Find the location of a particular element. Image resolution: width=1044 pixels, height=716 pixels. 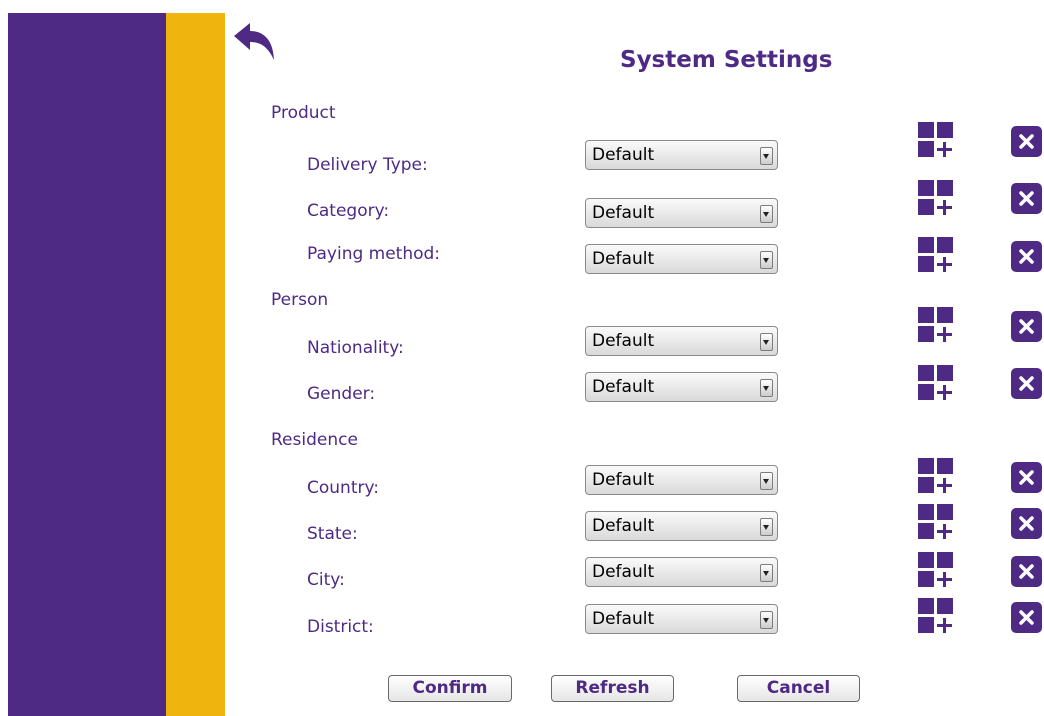

add-country-button is located at coordinates (937, 477).